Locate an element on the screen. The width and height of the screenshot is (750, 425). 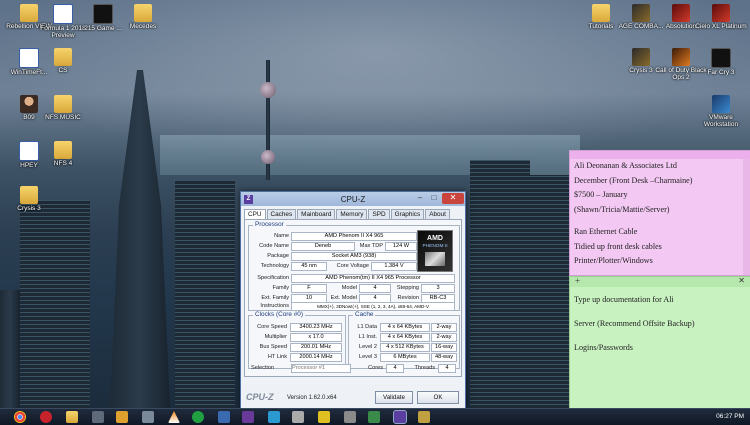
bus-speed-value: 200.01 MHz is located at coordinates (316, 347).